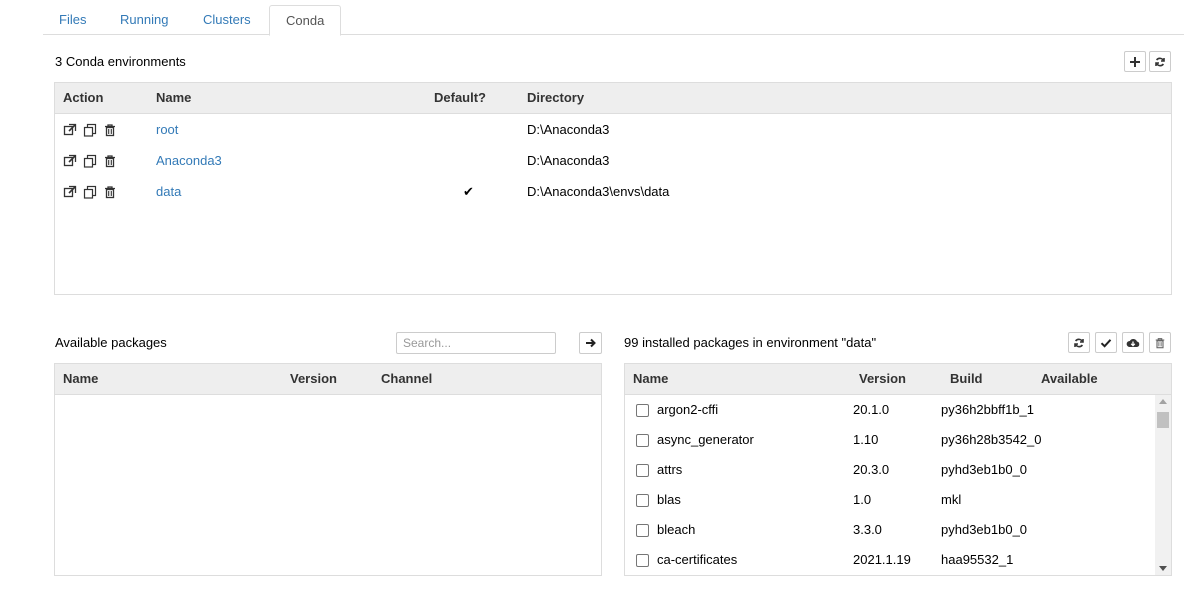 The image size is (1191, 590). I want to click on environment-directory: D:\Anaconda3\envs\data, so click(598, 191).